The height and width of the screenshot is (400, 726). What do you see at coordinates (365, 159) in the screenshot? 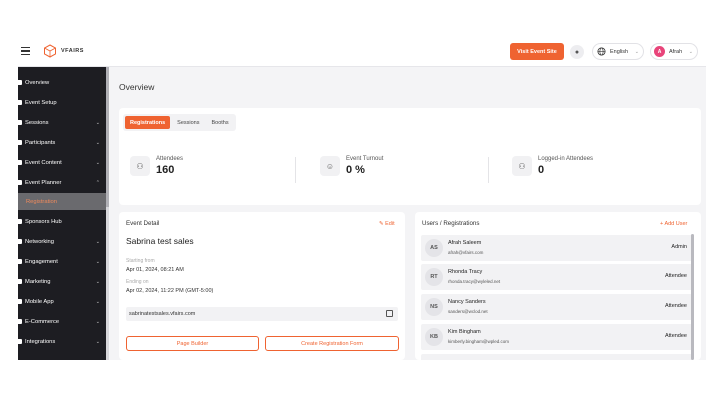
I see `stat-label: Event Turnout` at bounding box center [365, 159].